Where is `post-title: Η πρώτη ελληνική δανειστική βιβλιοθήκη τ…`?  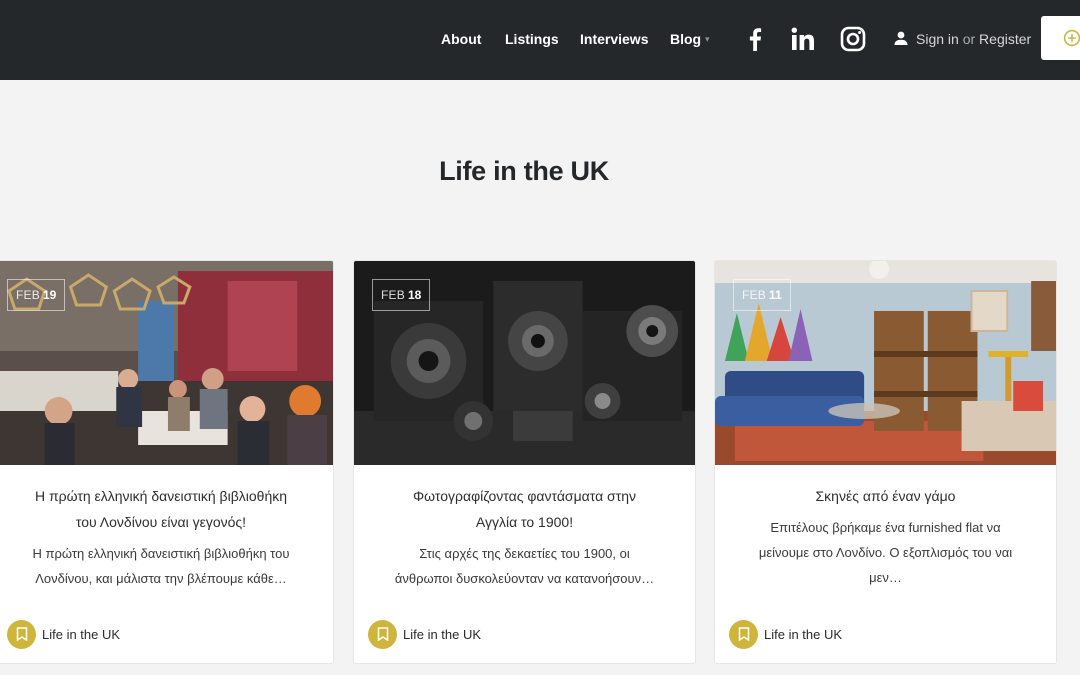 post-title: Η πρώτη ελληνική δανειστική βιβλιοθήκη τ… is located at coordinates (161, 509).